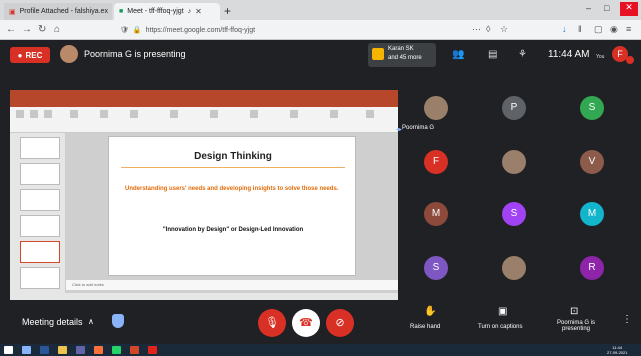  What do you see at coordinates (320, 350) in the screenshot?
I see `os-taskbar: 11:44 27-09-2021` at bounding box center [320, 350].